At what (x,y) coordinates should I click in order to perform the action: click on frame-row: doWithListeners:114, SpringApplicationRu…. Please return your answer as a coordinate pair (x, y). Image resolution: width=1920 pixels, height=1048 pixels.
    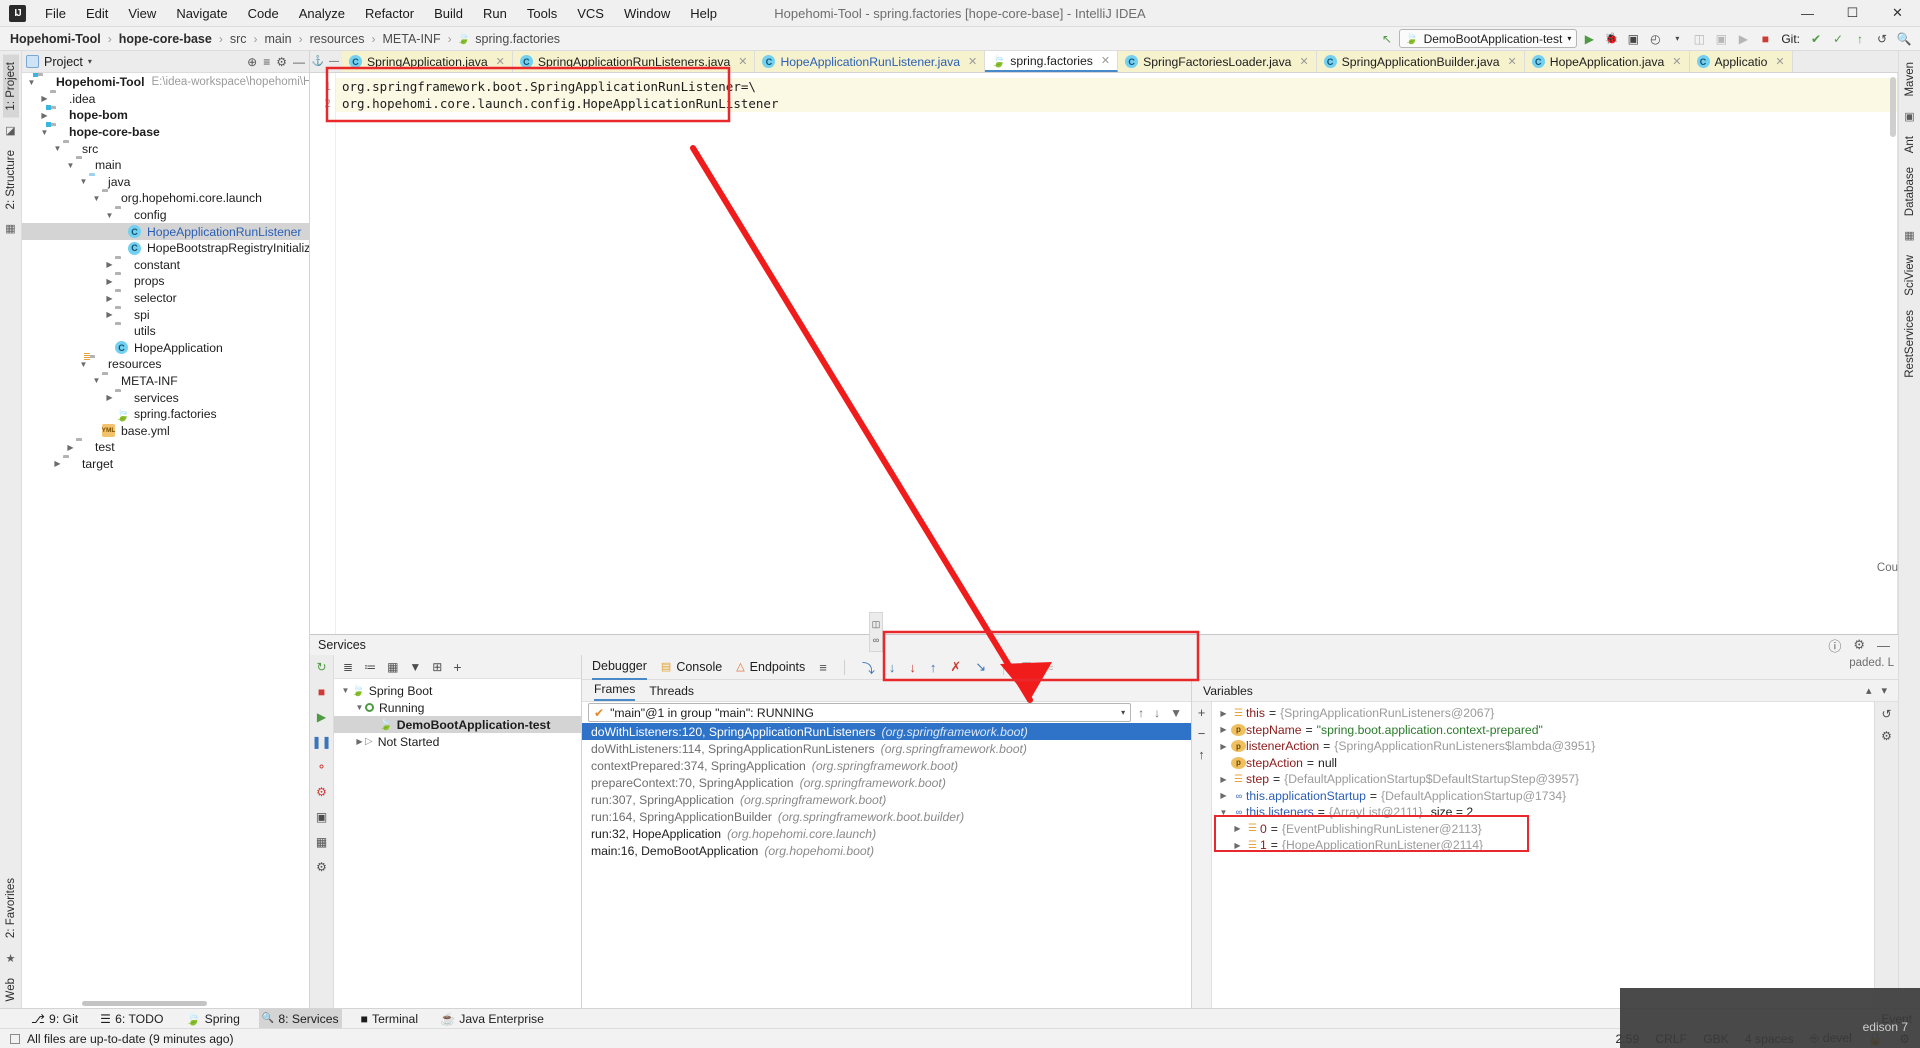
    Looking at the image, I should click on (886, 748).